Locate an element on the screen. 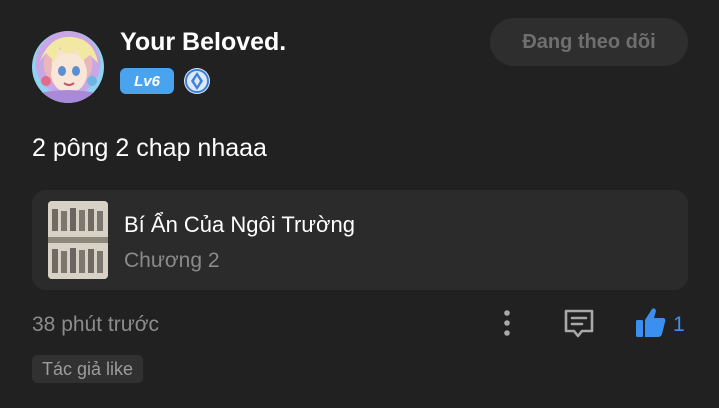  reply-comment-icon is located at coordinates (579, 324).